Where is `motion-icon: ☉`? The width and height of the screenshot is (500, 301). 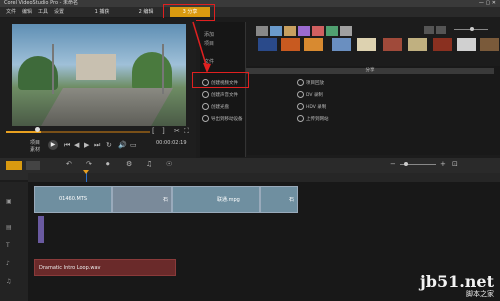 motion-icon: ☉ is located at coordinates (169, 164).